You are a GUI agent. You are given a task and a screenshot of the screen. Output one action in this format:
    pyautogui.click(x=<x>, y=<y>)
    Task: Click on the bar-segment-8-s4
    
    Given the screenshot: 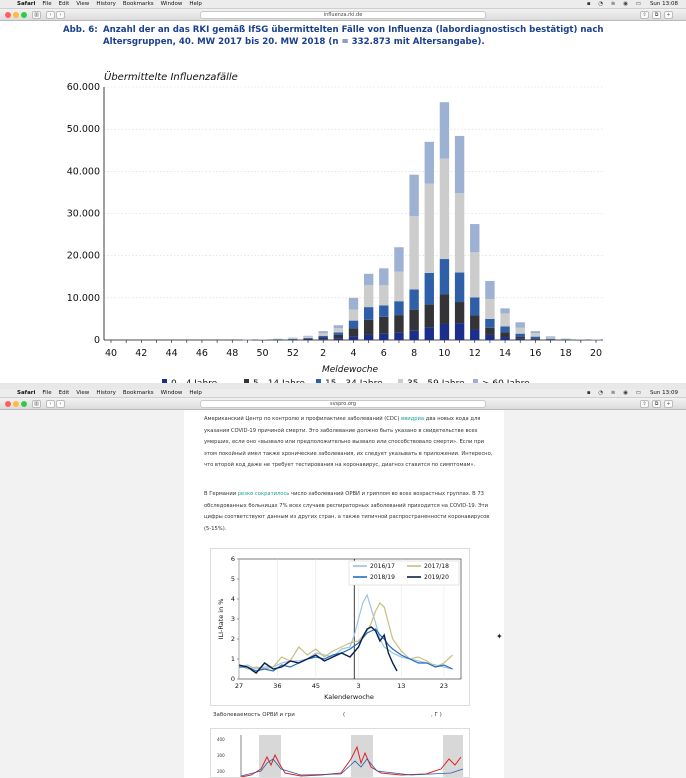 What is the action you would take?
    pyautogui.click(x=414, y=195)
    